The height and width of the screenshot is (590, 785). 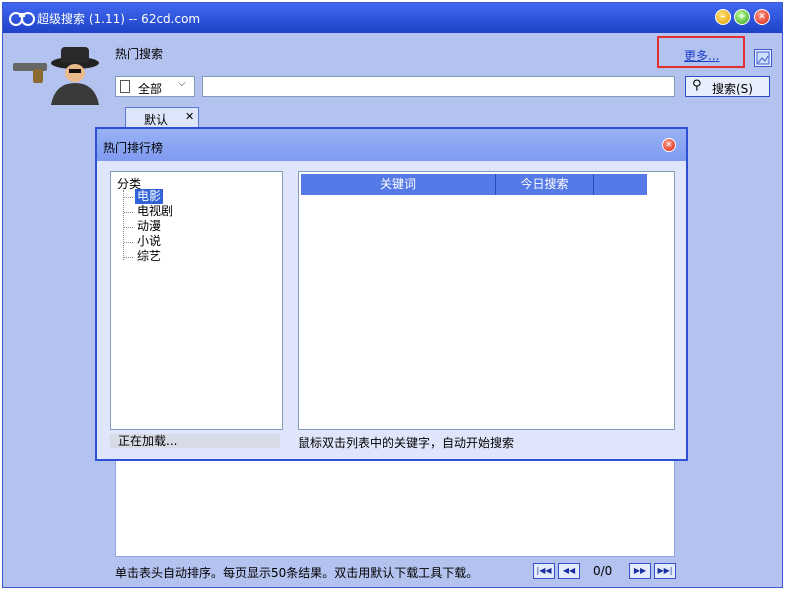 What do you see at coordinates (196, 300) in the screenshot?
I see `category-tree: 分类 电影 电视剧 动漫 小说 综艺` at bounding box center [196, 300].